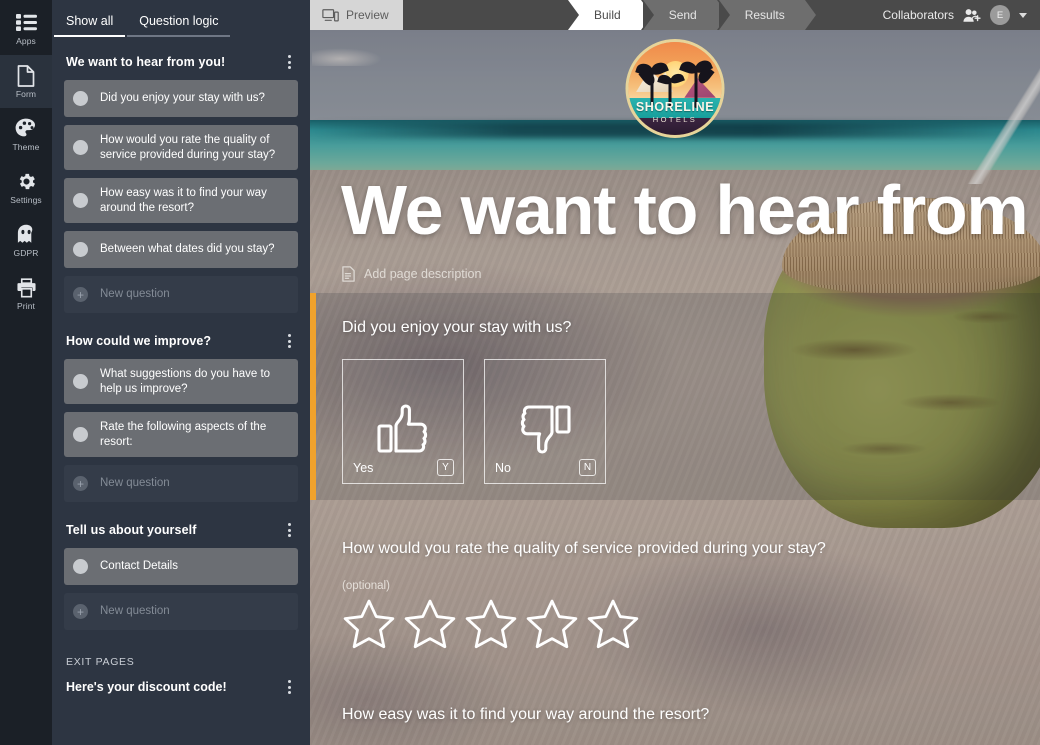  Describe the element at coordinates (366, 586) in the screenshot. I see `optional-label: (optional)` at that location.